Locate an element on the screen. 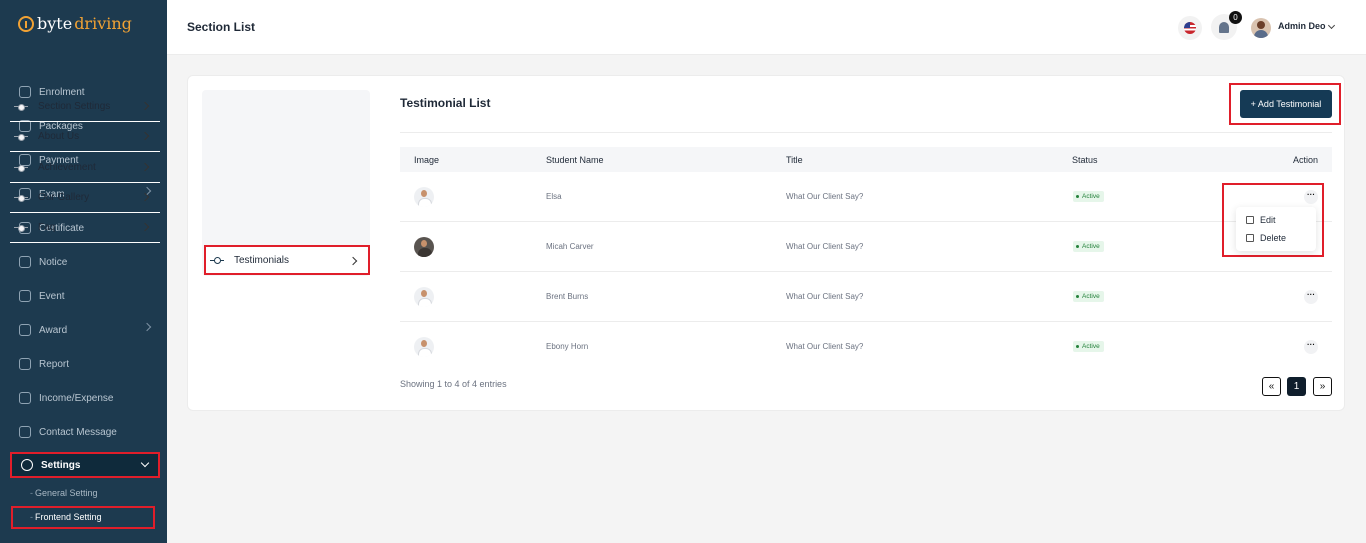 Image resolution: width=1366 pixels, height=543 pixels. student-name: Brent Burns is located at coordinates (567, 296).